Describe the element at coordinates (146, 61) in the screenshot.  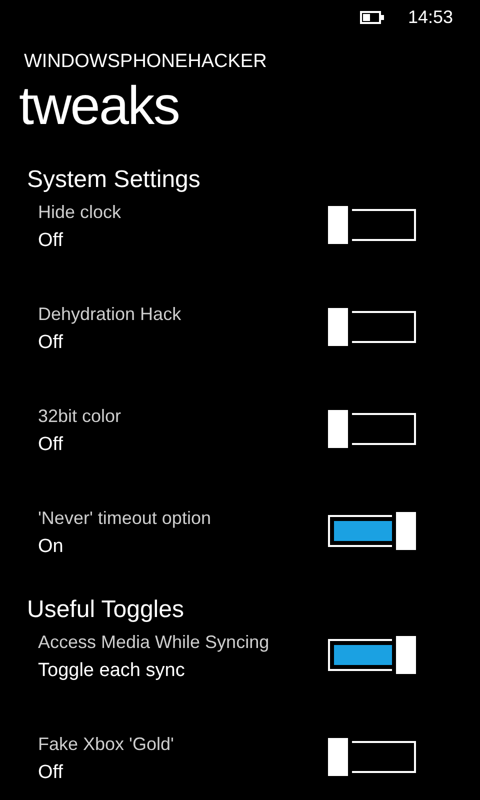
I see `app-title: WINDOWSPHONEHACKER` at that location.